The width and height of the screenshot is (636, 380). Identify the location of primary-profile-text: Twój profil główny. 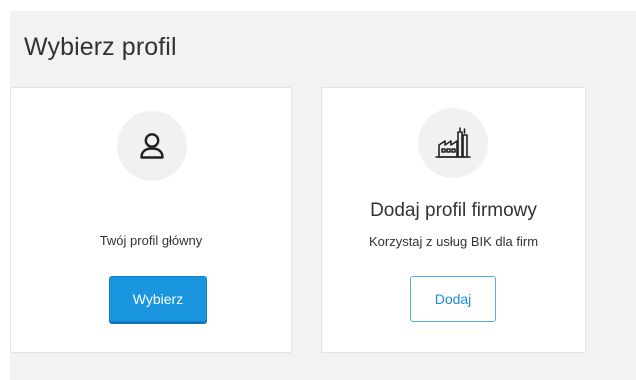
(151, 240).